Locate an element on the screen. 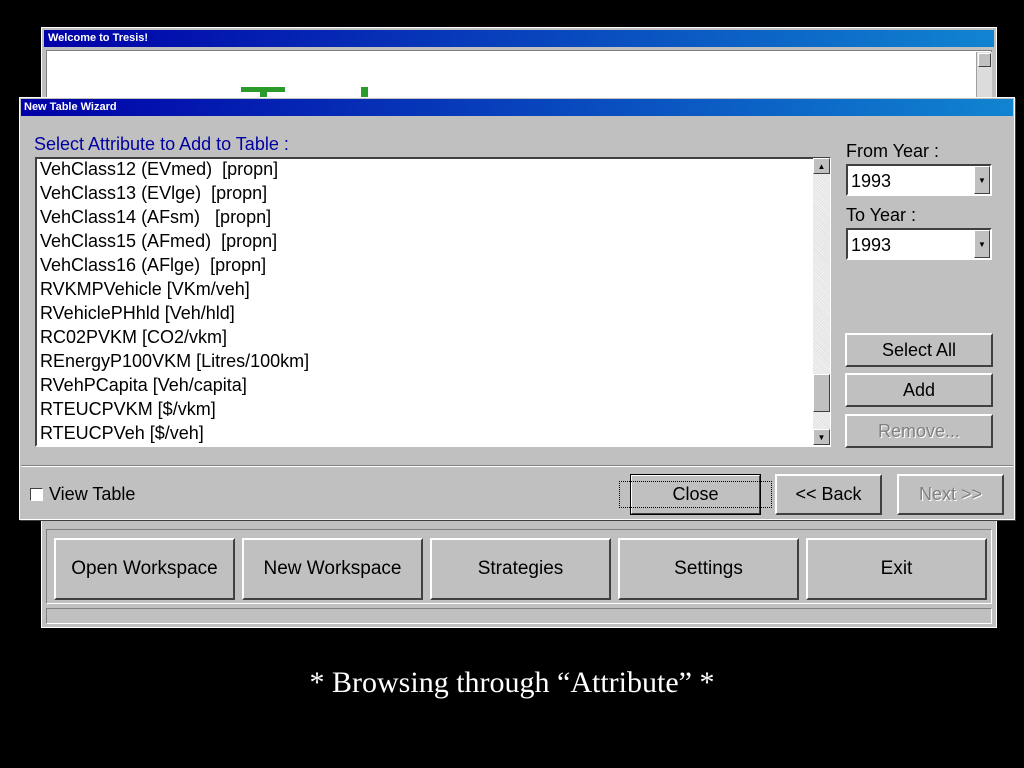 This screenshot has width=1024, height=768. attribute-list-item: RC02PVKM [CO2/vkm] is located at coordinates (433, 339).